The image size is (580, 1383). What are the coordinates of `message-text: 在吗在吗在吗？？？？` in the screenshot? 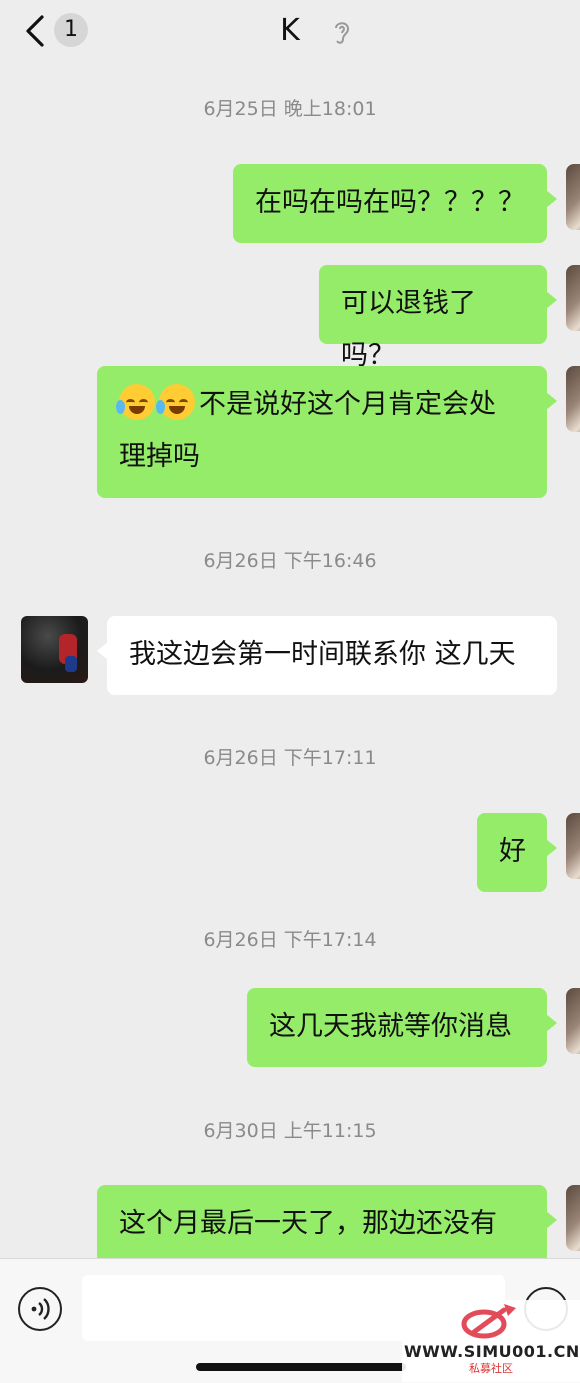 It's located at (390, 202).